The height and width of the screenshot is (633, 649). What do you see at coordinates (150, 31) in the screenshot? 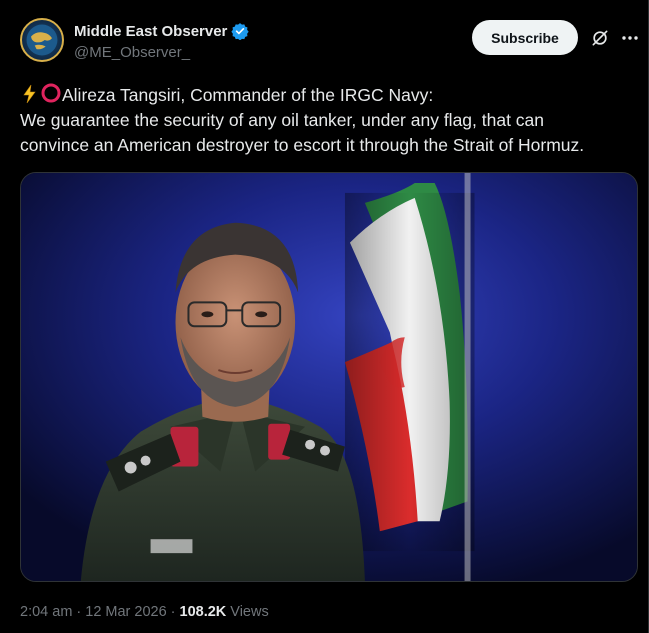
I see `author-display-name: Middle East Observer` at bounding box center [150, 31].